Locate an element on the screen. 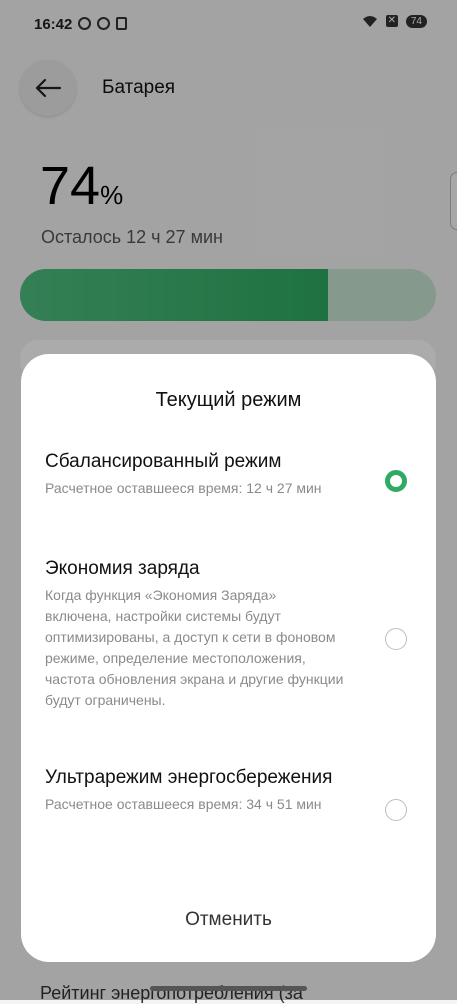 Image resolution: width=457 pixels, height=1004 pixels. option-title: Экономия заряда is located at coordinates (122, 568).